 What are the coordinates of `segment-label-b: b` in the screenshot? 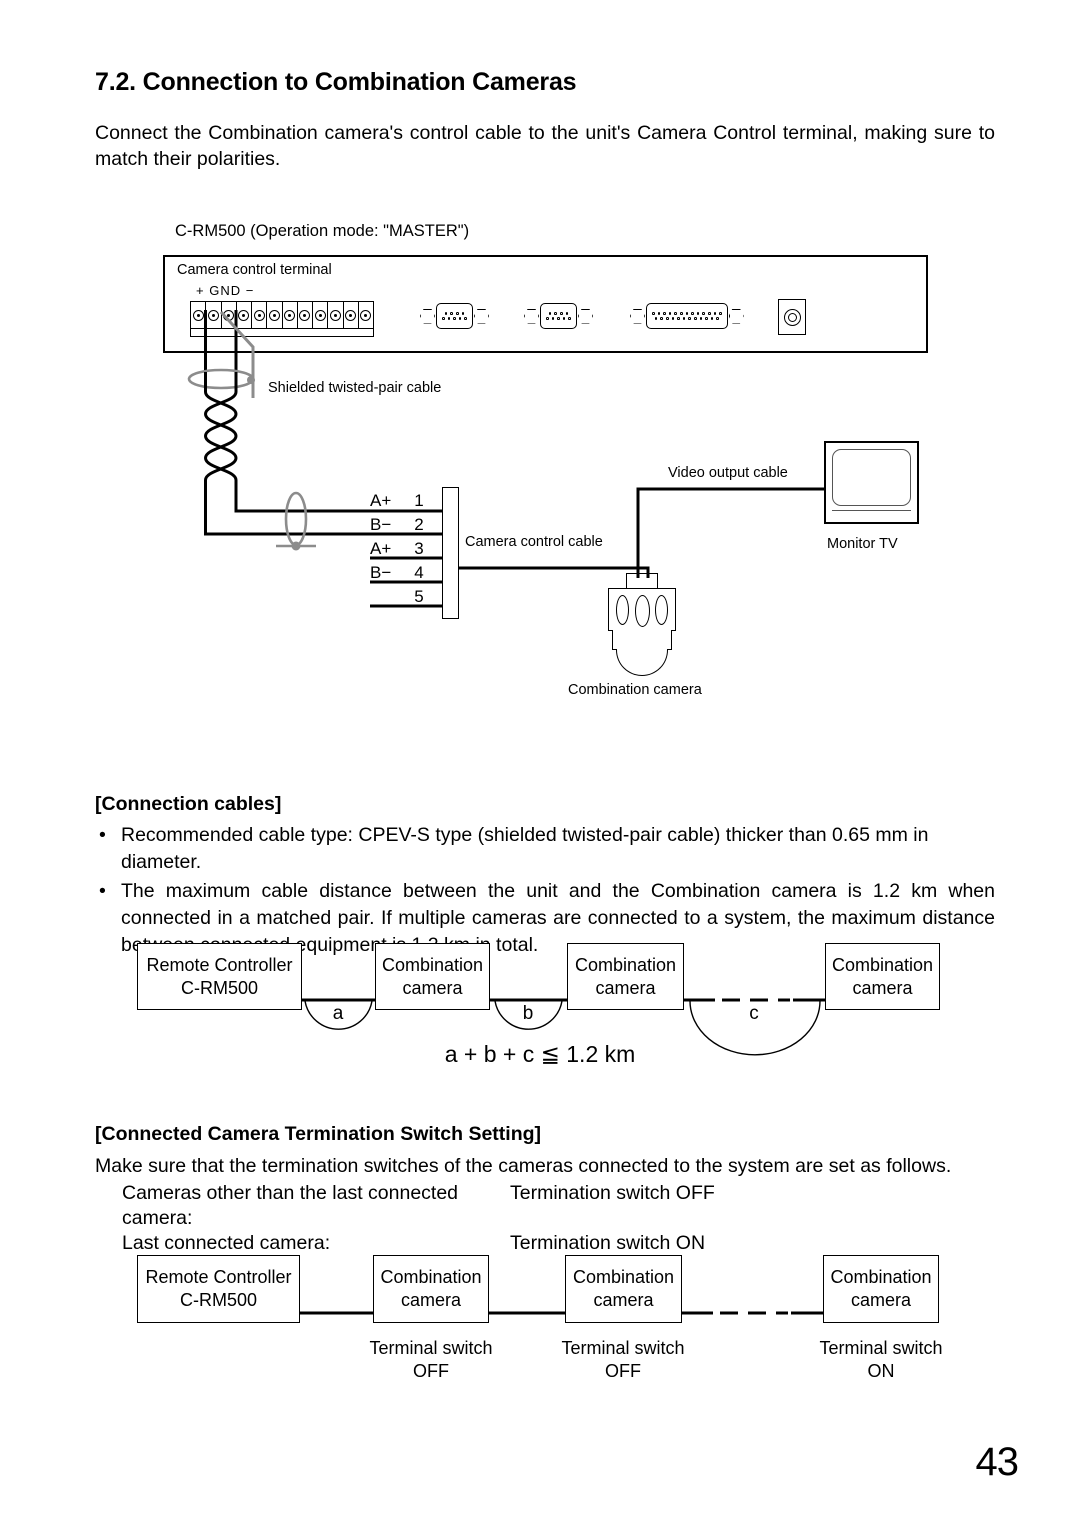 It's located at (528, 1013).